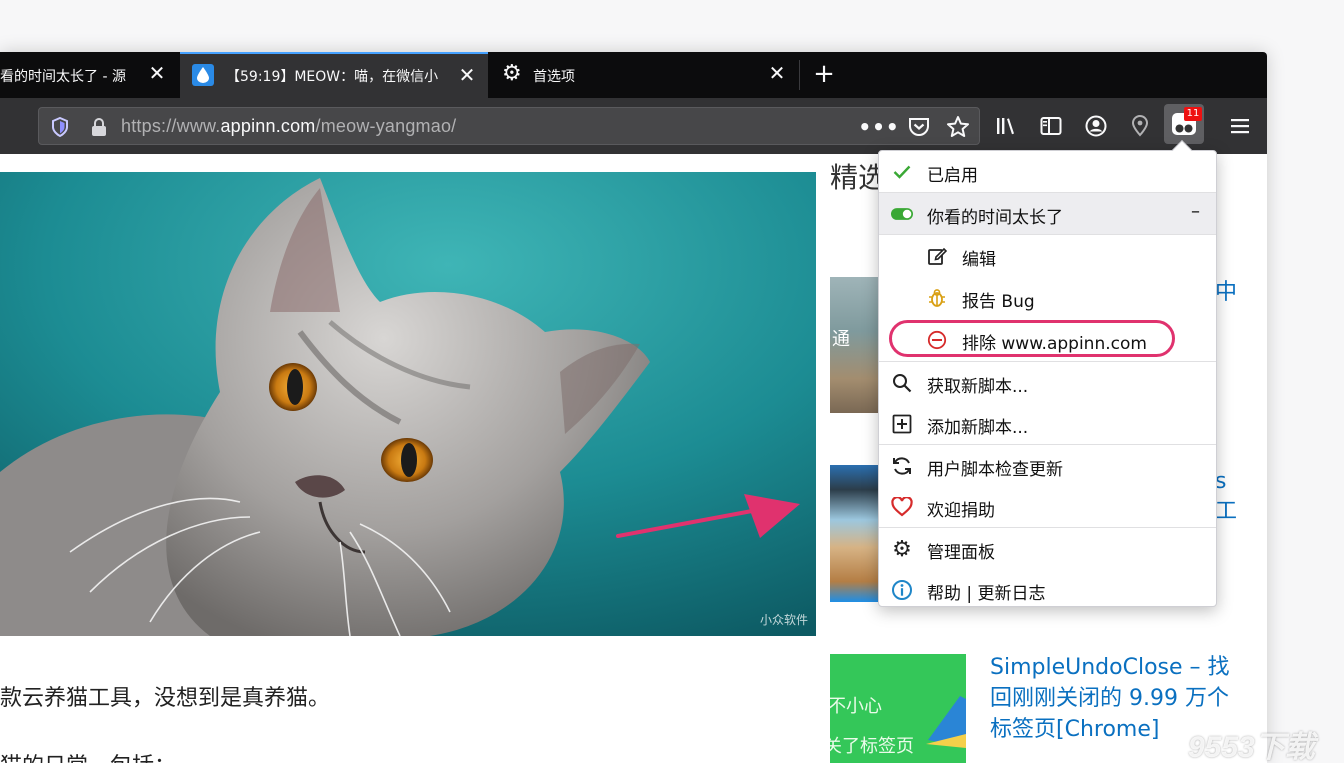  Describe the element at coordinates (937, 298) in the screenshot. I see `bug-icon` at that location.